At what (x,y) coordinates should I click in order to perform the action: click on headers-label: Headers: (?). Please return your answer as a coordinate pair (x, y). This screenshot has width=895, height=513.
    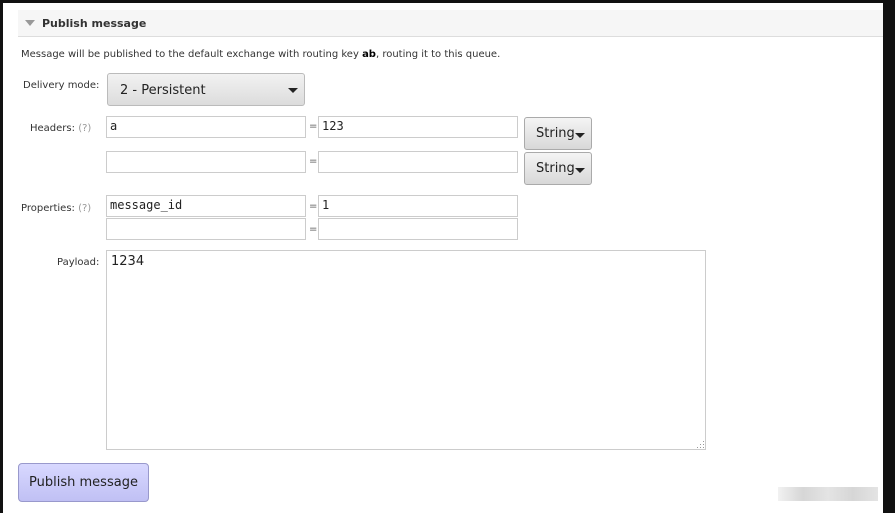
    Looking at the image, I should click on (60, 128).